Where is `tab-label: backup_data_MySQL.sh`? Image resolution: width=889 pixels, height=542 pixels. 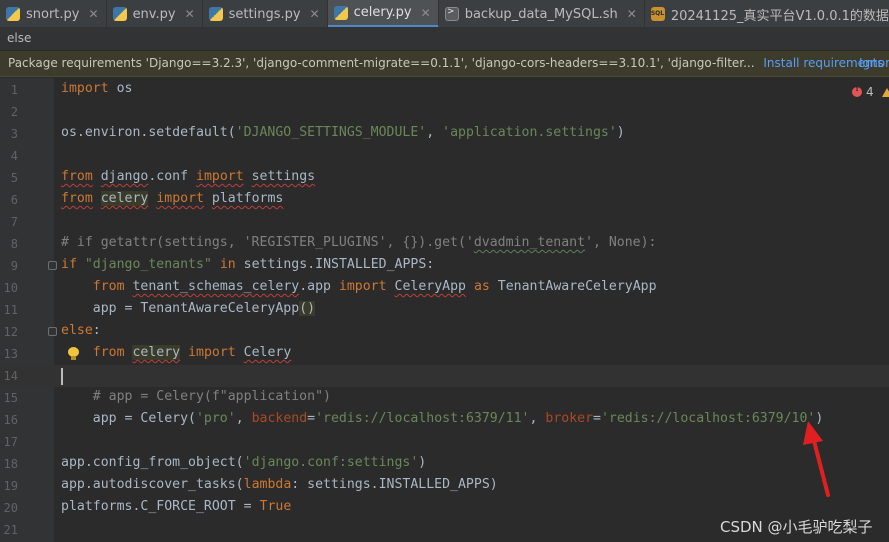 tab-label: backup_data_MySQL.sh is located at coordinates (541, 14).